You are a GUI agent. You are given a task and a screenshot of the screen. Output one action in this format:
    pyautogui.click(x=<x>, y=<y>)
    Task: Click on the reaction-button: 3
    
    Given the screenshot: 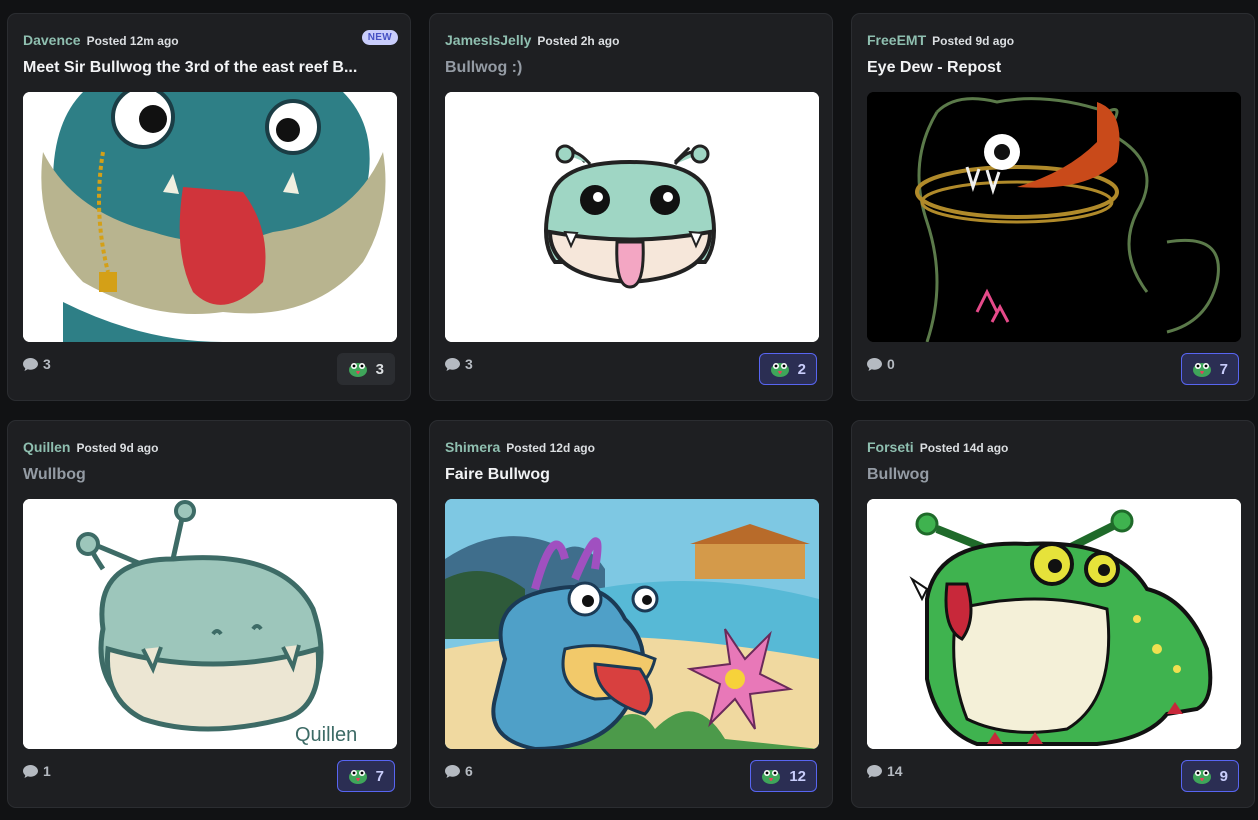 What is the action you would take?
    pyautogui.click(x=365, y=369)
    